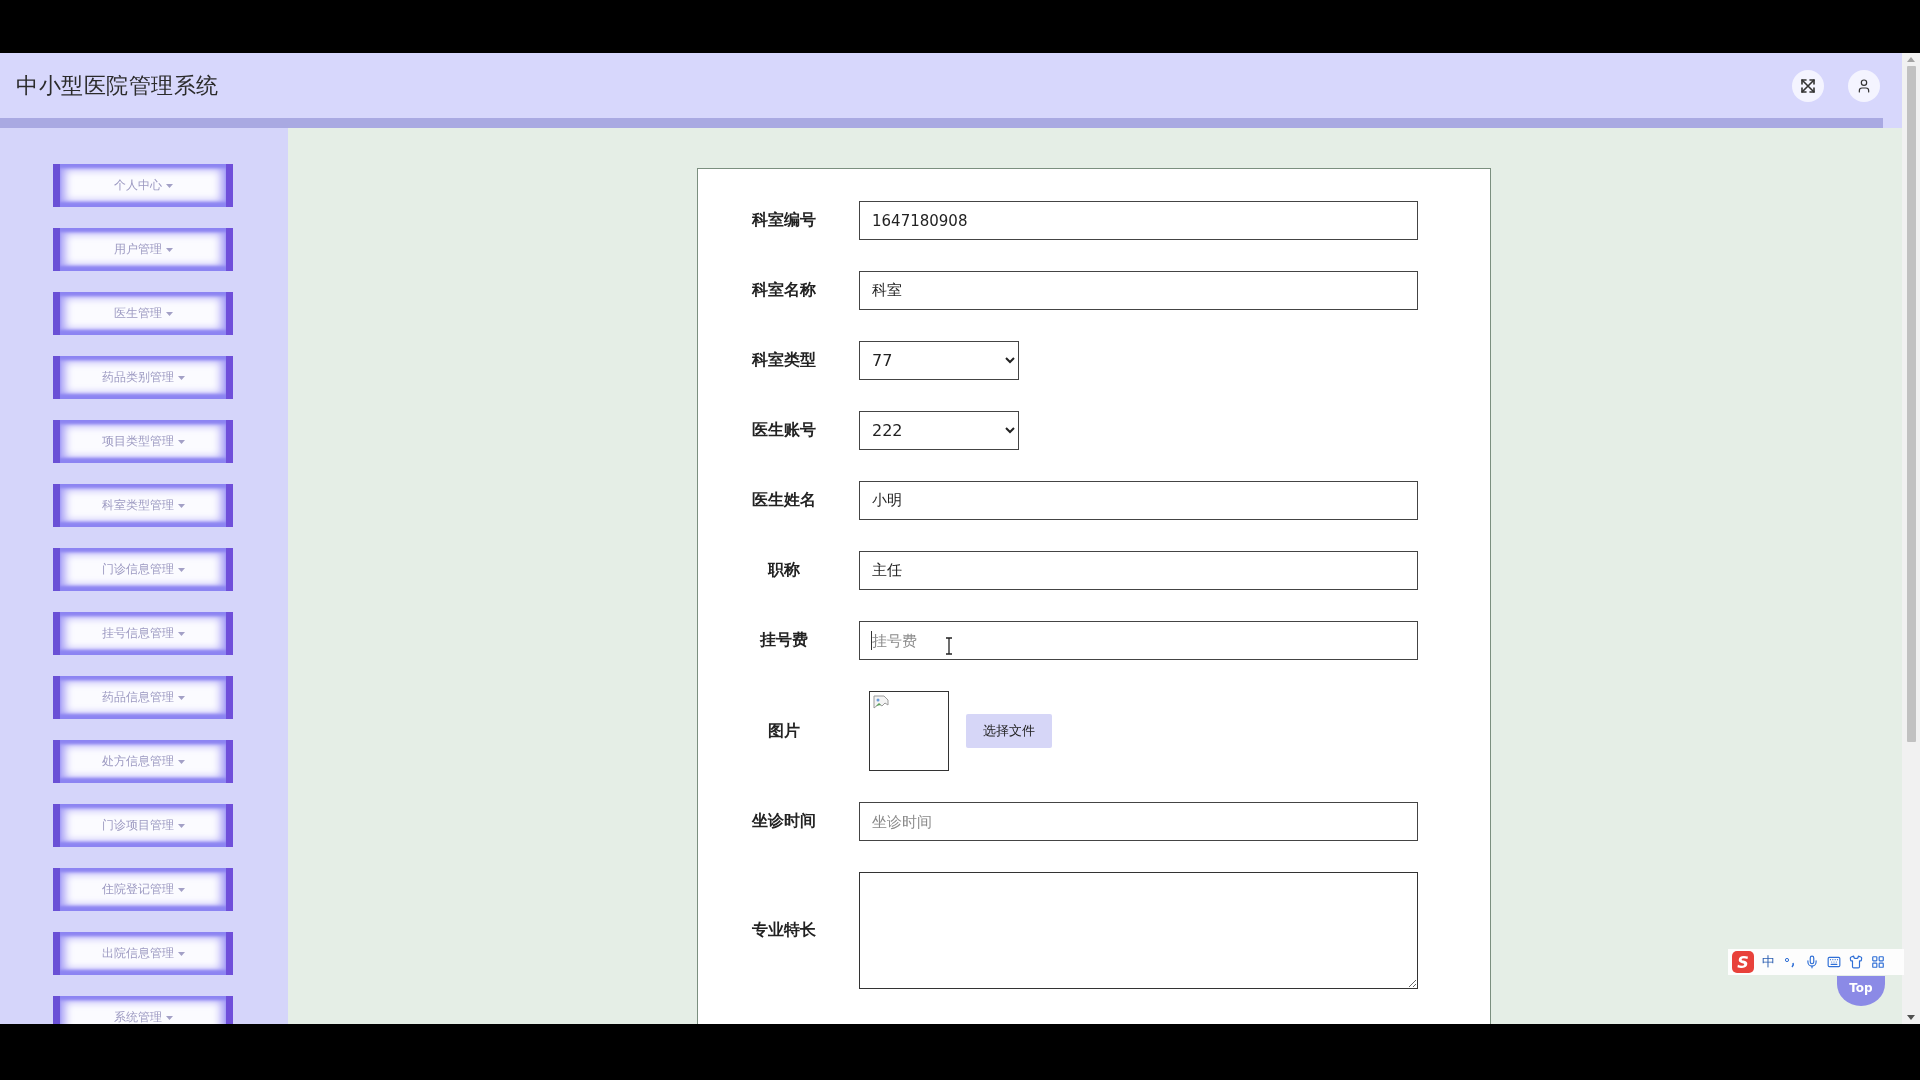 This screenshot has width=1920, height=1080. I want to click on menu-item-label: 药品类别管理, so click(137, 377).